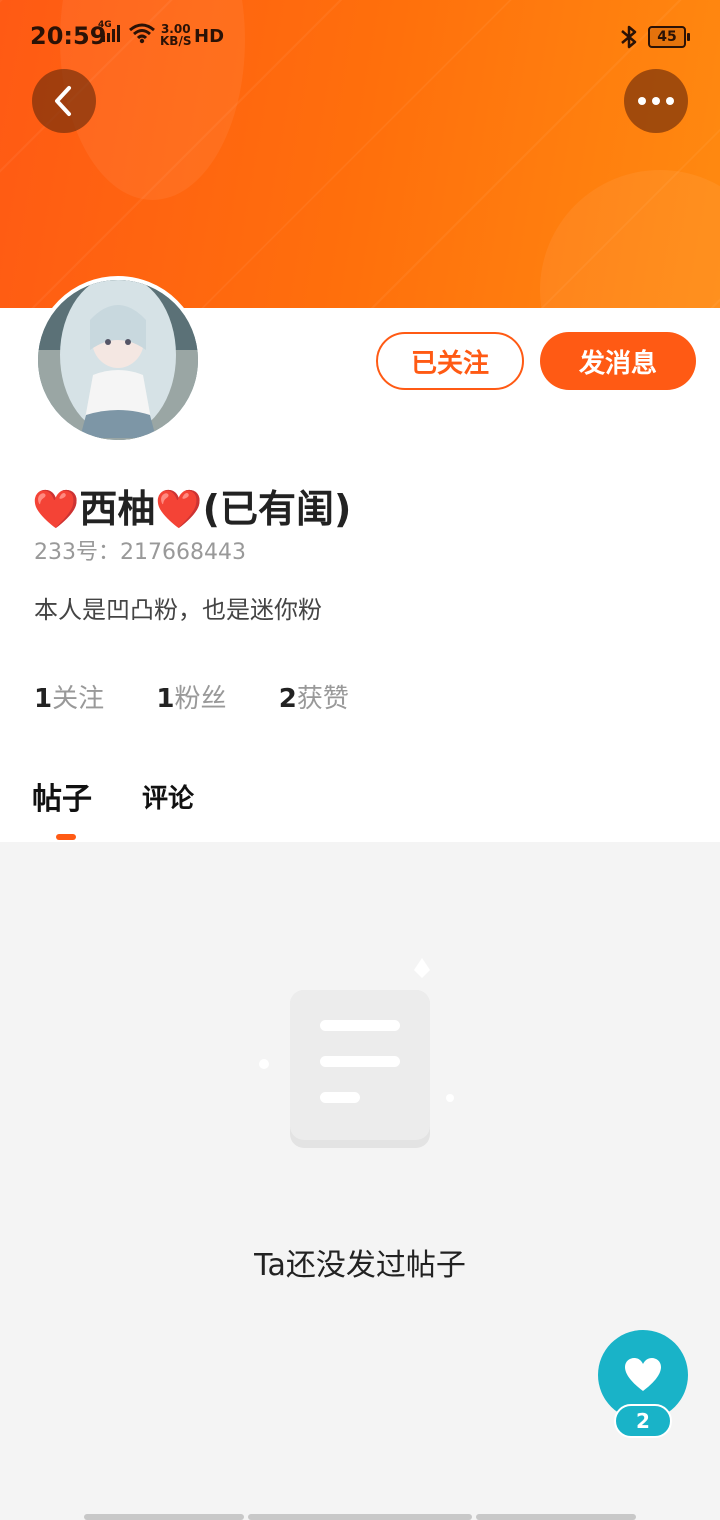  What do you see at coordinates (629, 37) in the screenshot?
I see `bluetooth-icon` at bounding box center [629, 37].